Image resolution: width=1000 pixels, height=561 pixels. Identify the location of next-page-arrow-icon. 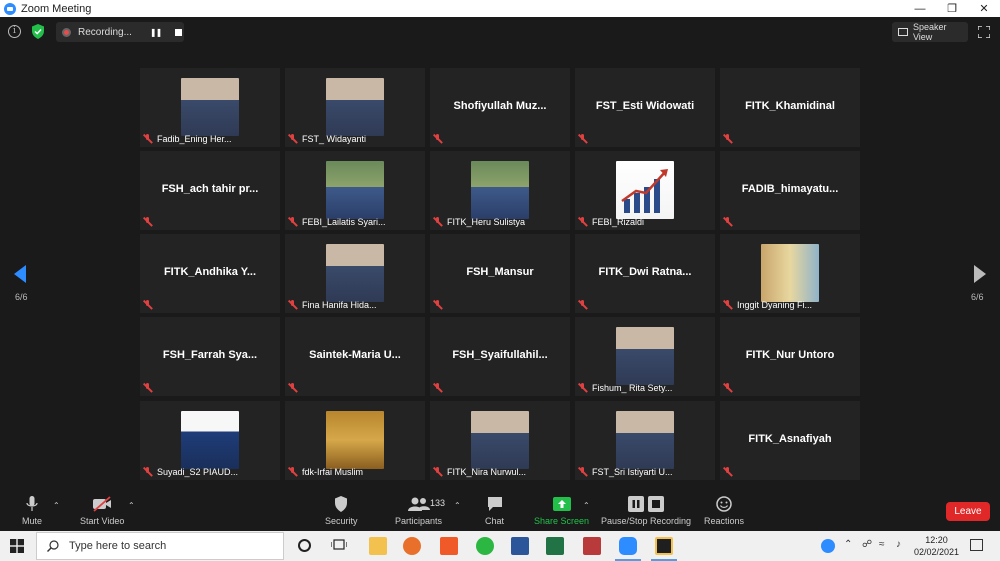
(980, 274).